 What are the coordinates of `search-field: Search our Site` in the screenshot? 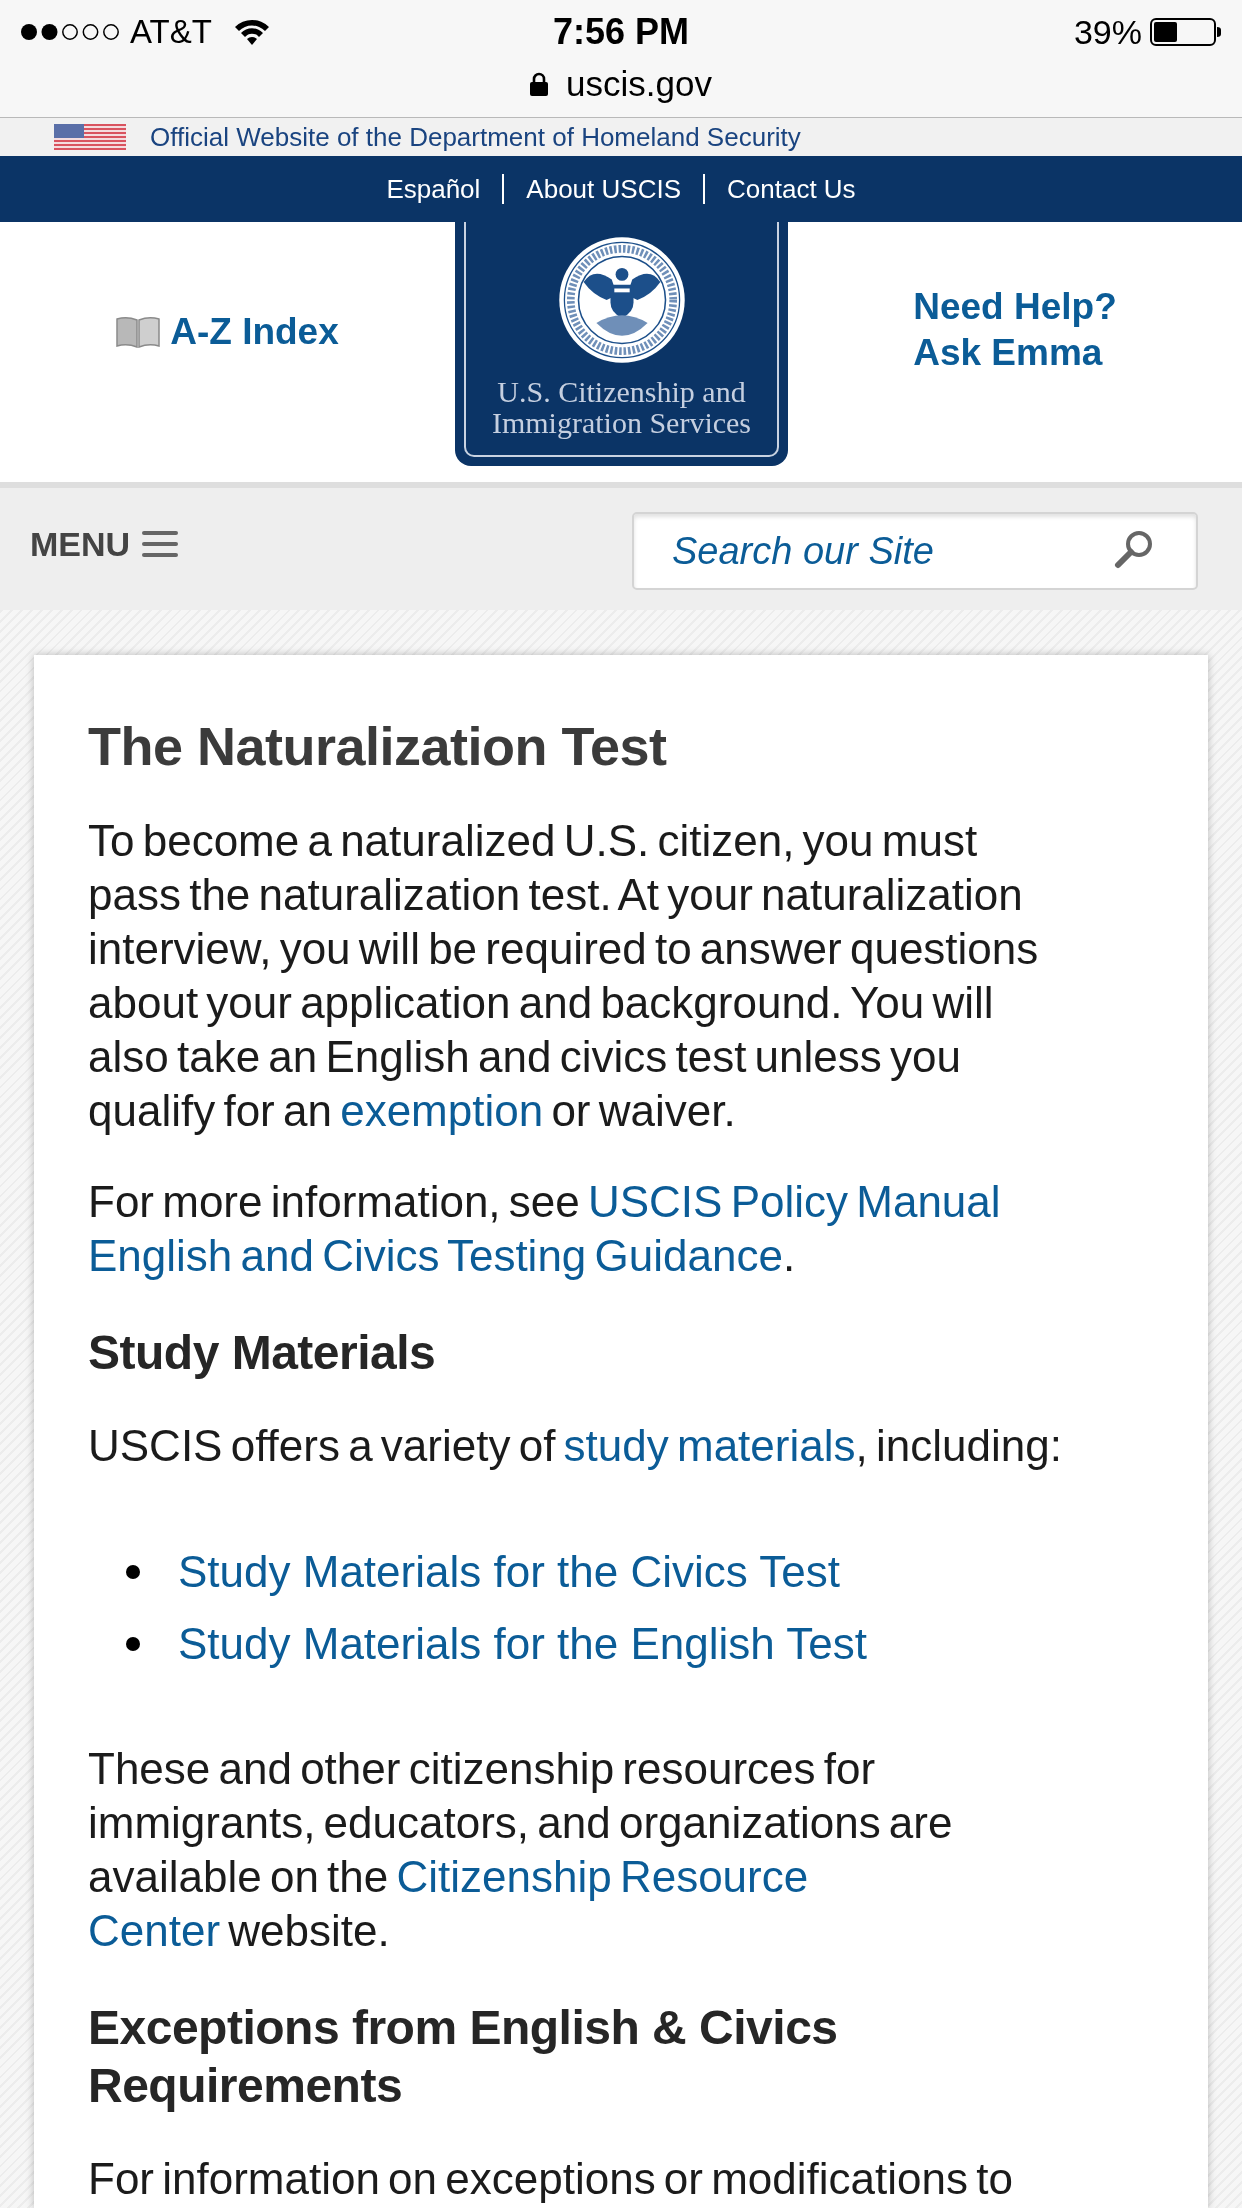 It's located at (915, 551).